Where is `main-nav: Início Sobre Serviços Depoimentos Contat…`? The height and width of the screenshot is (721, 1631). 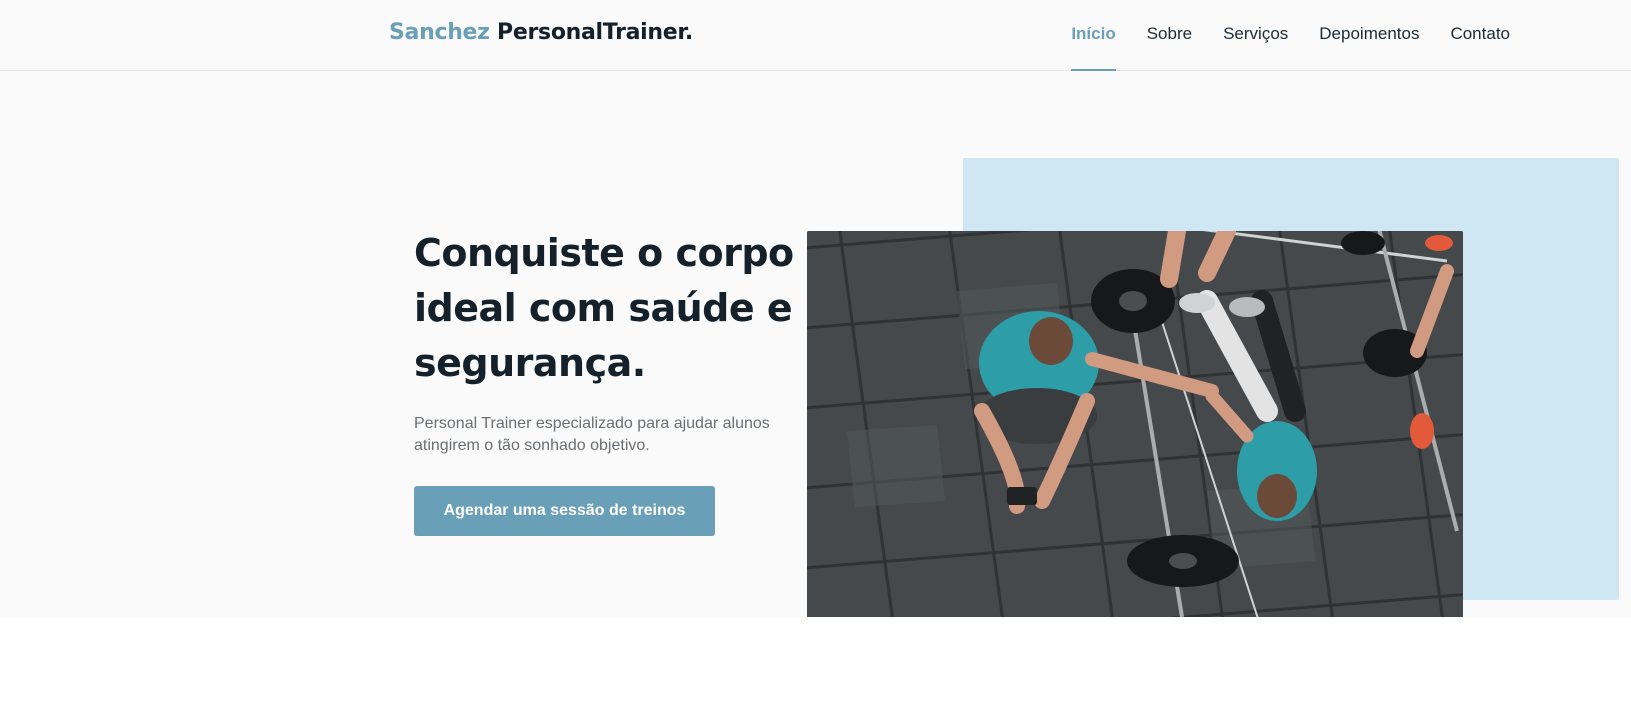
main-nav: Início Sobre Serviços Depoimentos Contat… is located at coordinates (1290, 47).